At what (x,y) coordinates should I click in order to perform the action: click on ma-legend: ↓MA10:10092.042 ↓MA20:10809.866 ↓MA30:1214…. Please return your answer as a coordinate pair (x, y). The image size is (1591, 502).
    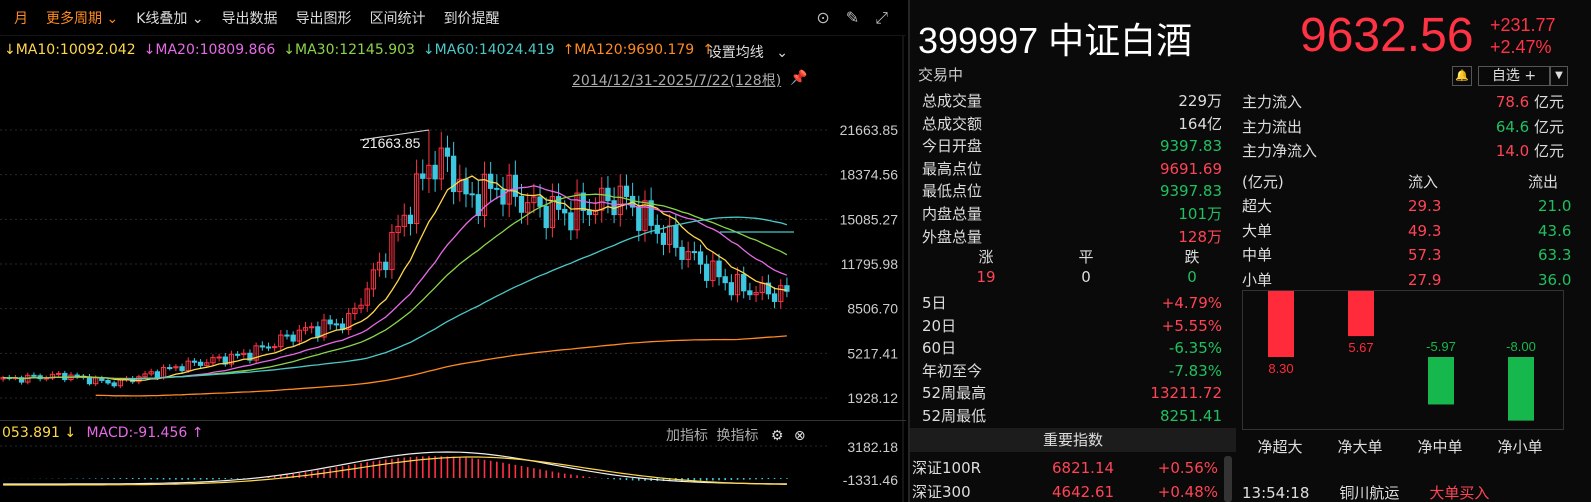
    Looking at the image, I should click on (454, 53).